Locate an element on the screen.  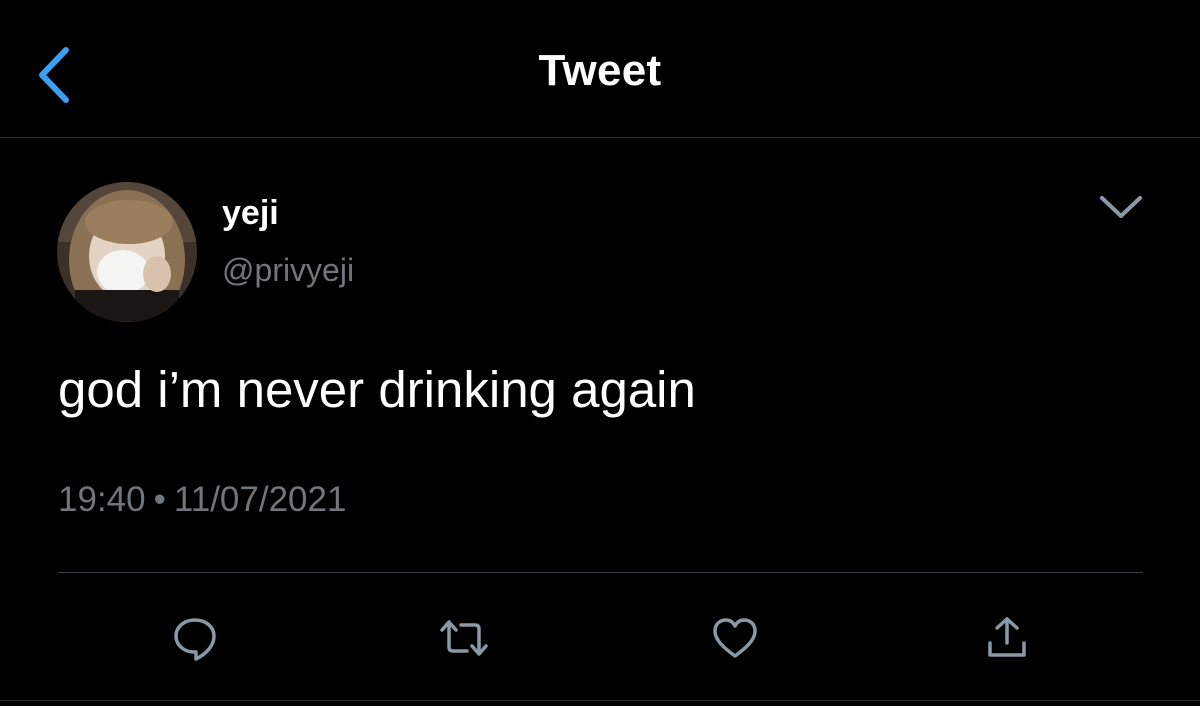
comment-icon is located at coordinates (195, 639).